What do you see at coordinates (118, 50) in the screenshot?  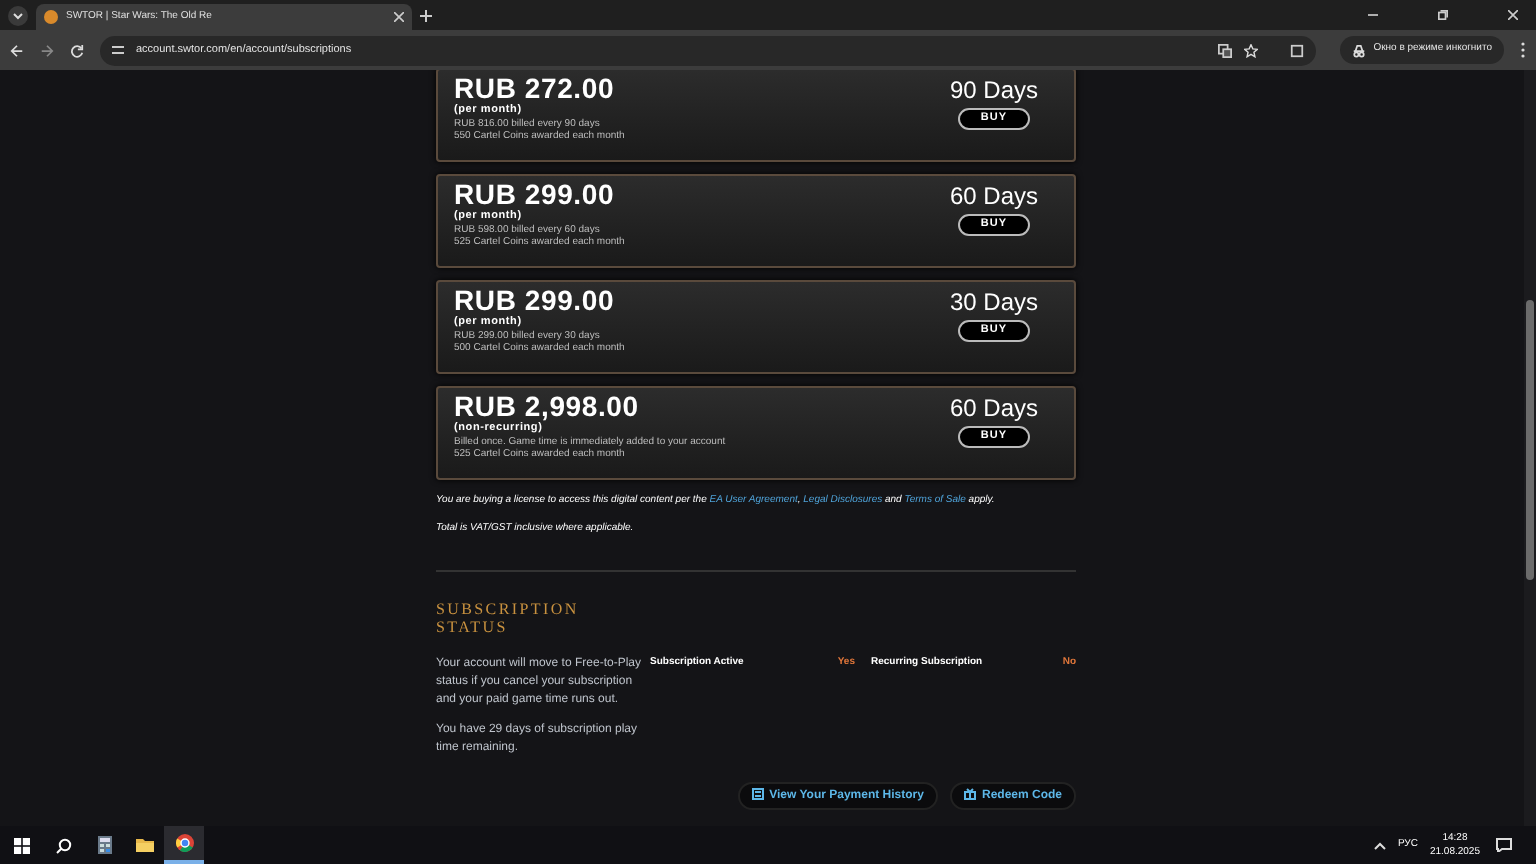 I see `site-settings-icon` at bounding box center [118, 50].